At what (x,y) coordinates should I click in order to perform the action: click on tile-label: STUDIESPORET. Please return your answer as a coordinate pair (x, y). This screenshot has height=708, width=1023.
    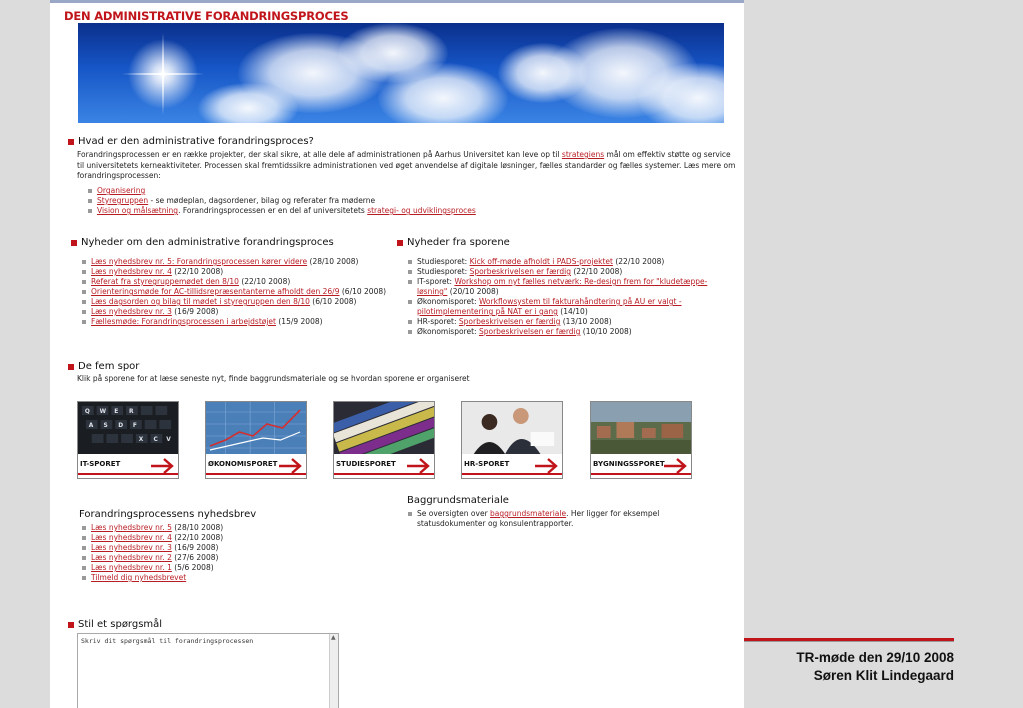
    Looking at the image, I should click on (366, 464).